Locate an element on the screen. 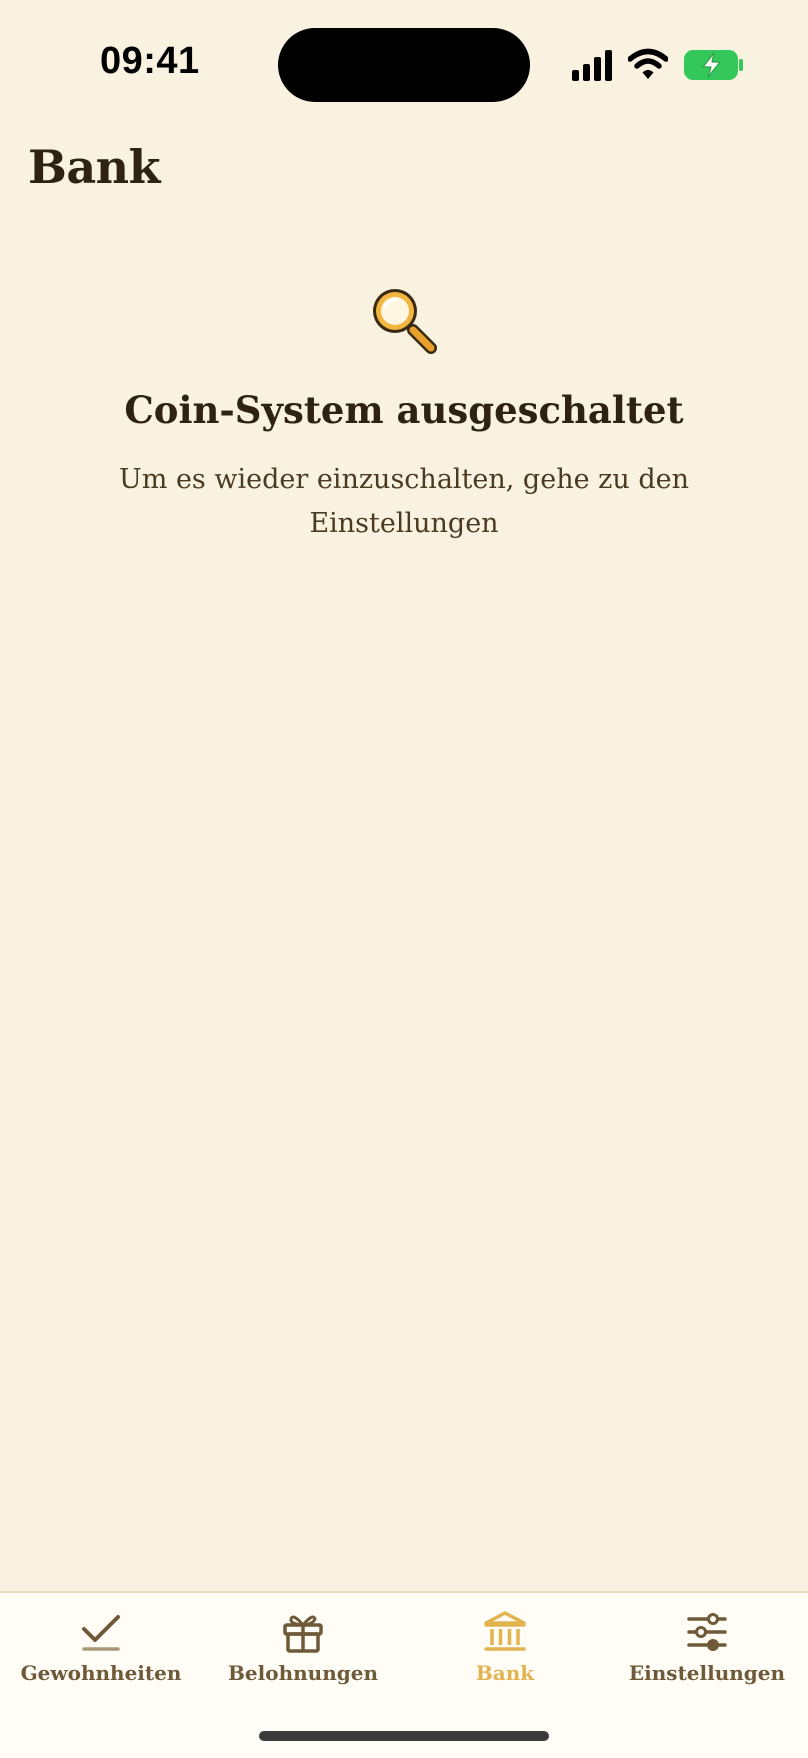 The image size is (808, 1758). tab-einstellungen: Einstellungen is located at coordinates (707, 1654).